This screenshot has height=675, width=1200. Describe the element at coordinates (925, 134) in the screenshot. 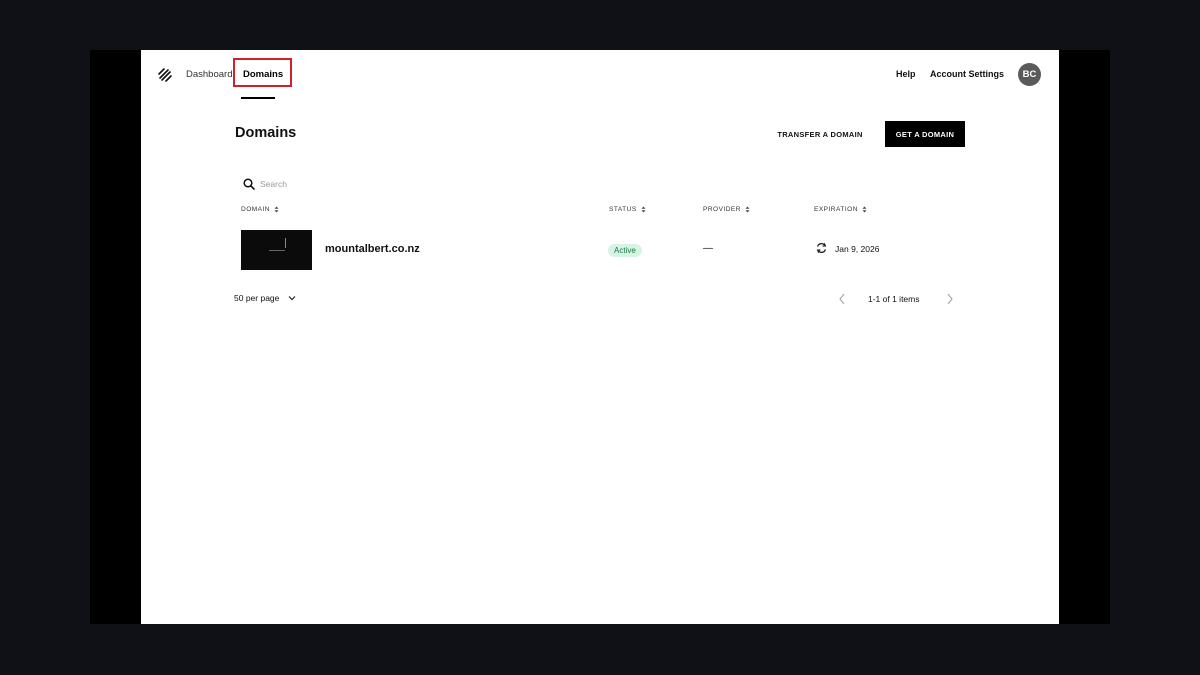

I see `get-domain-button: GET A DOMAIN` at that location.